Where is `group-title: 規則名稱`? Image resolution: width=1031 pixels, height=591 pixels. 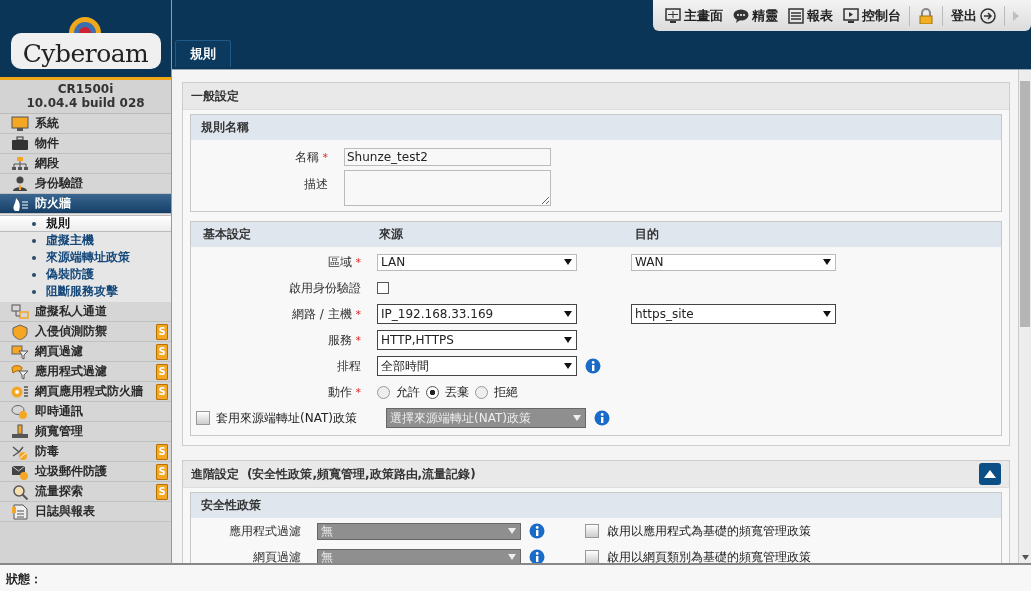
group-title: 規則名稱 is located at coordinates (596, 127).